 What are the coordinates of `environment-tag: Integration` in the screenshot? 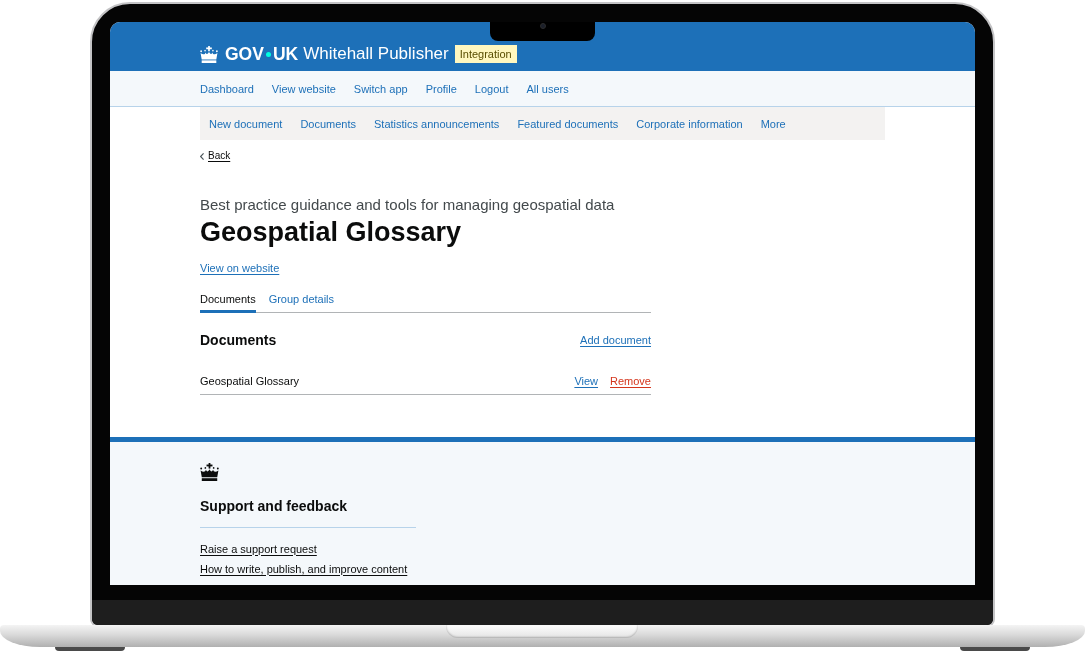 It's located at (485, 54).